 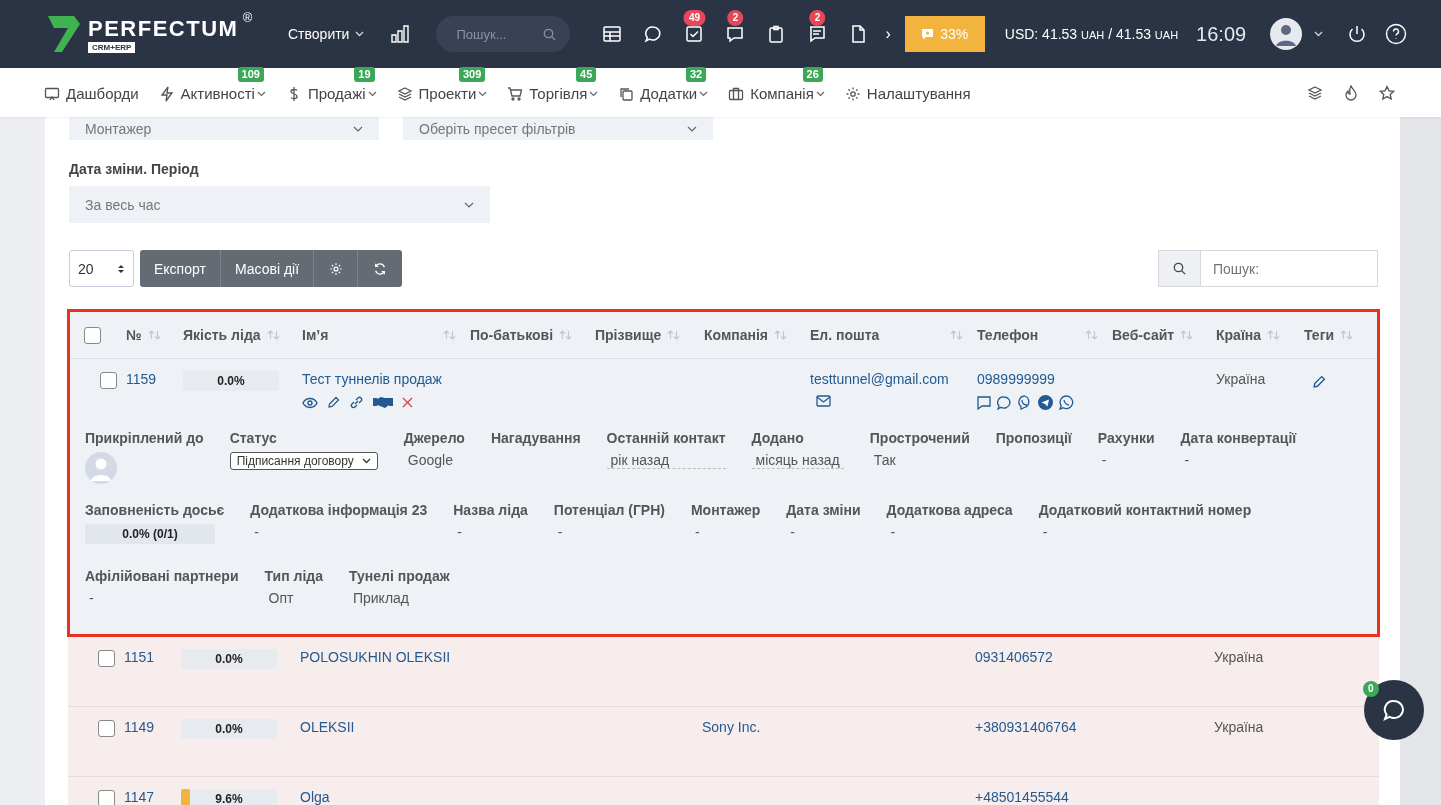 What do you see at coordinates (888, 34) in the screenshot?
I see `more-arrow: ›` at bounding box center [888, 34].